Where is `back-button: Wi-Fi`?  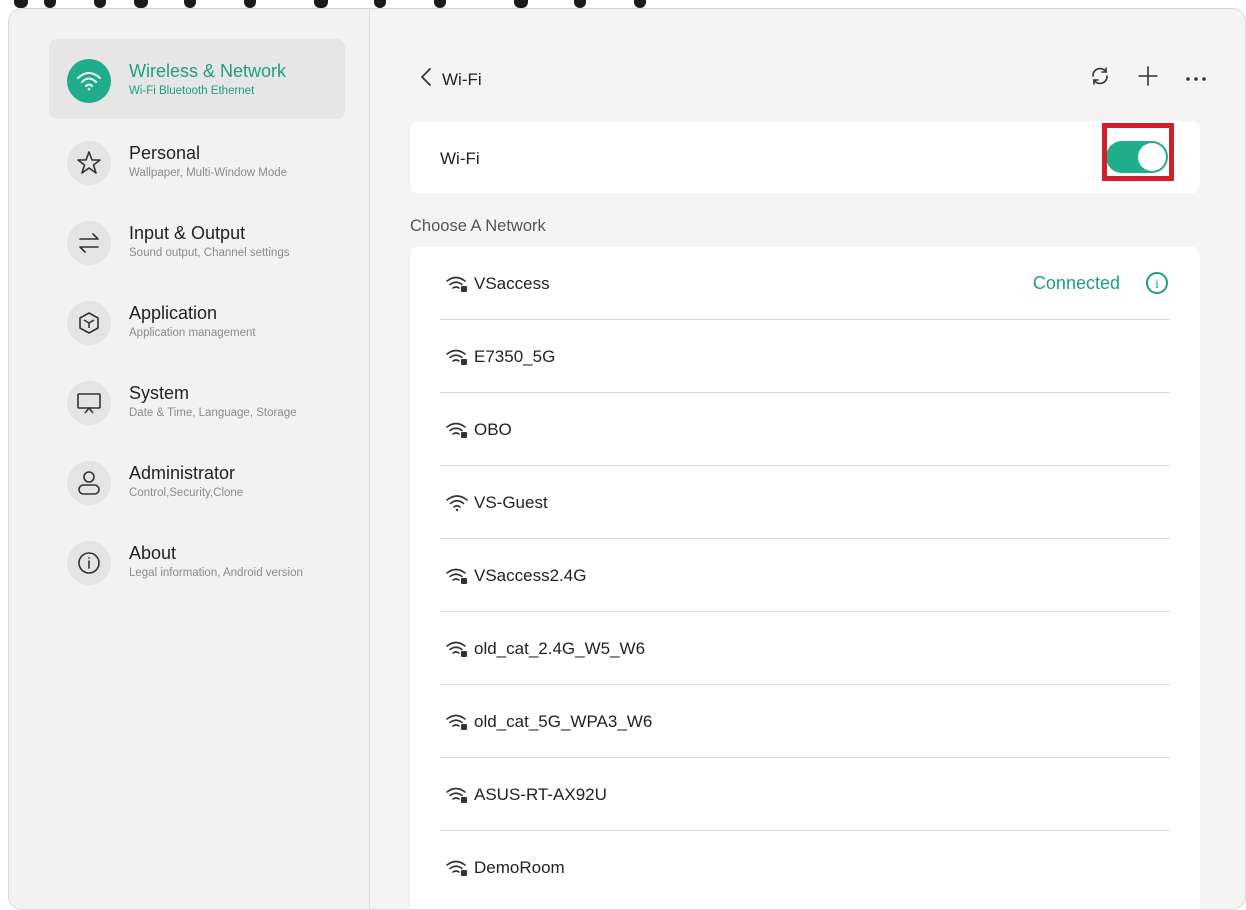 back-button: Wi-Fi is located at coordinates (451, 79).